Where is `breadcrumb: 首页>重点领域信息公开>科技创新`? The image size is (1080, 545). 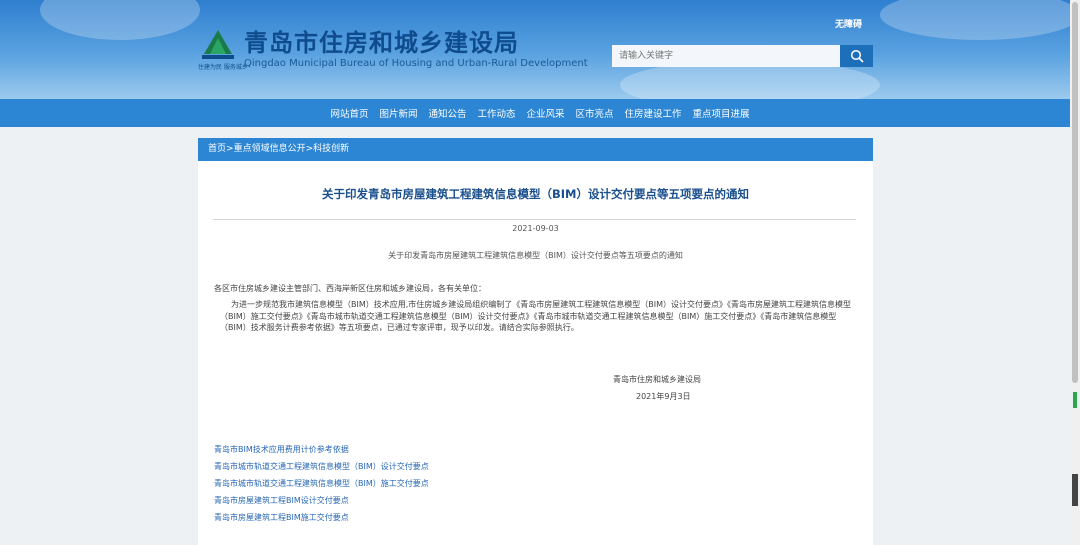 breadcrumb: 首页>重点领域信息公开>科技创新 is located at coordinates (535, 149).